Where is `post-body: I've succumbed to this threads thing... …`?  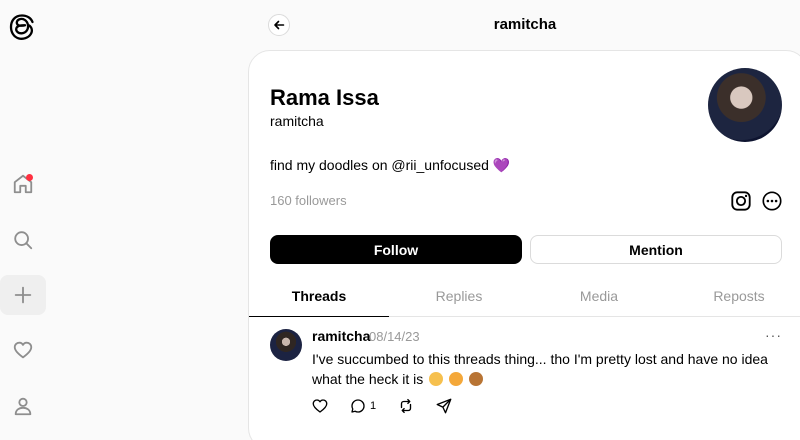 post-body: I've succumbed to this threads thing... … is located at coordinates (540, 369).